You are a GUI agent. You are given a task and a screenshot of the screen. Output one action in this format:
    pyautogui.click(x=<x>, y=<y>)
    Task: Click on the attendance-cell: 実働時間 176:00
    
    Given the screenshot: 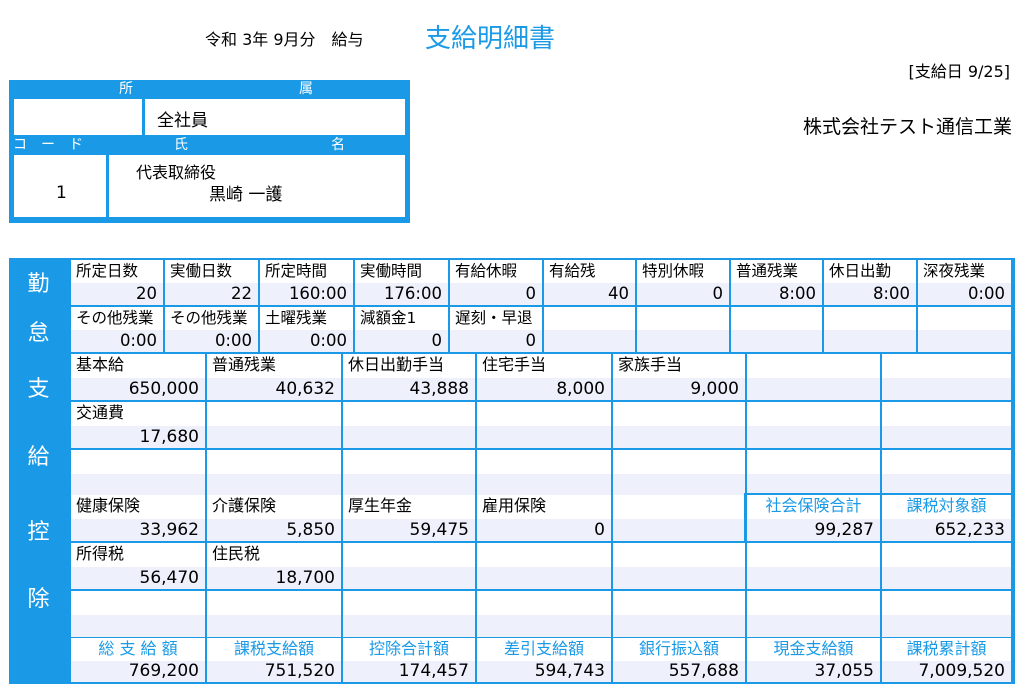 What is the action you would take?
    pyautogui.click(x=401, y=282)
    